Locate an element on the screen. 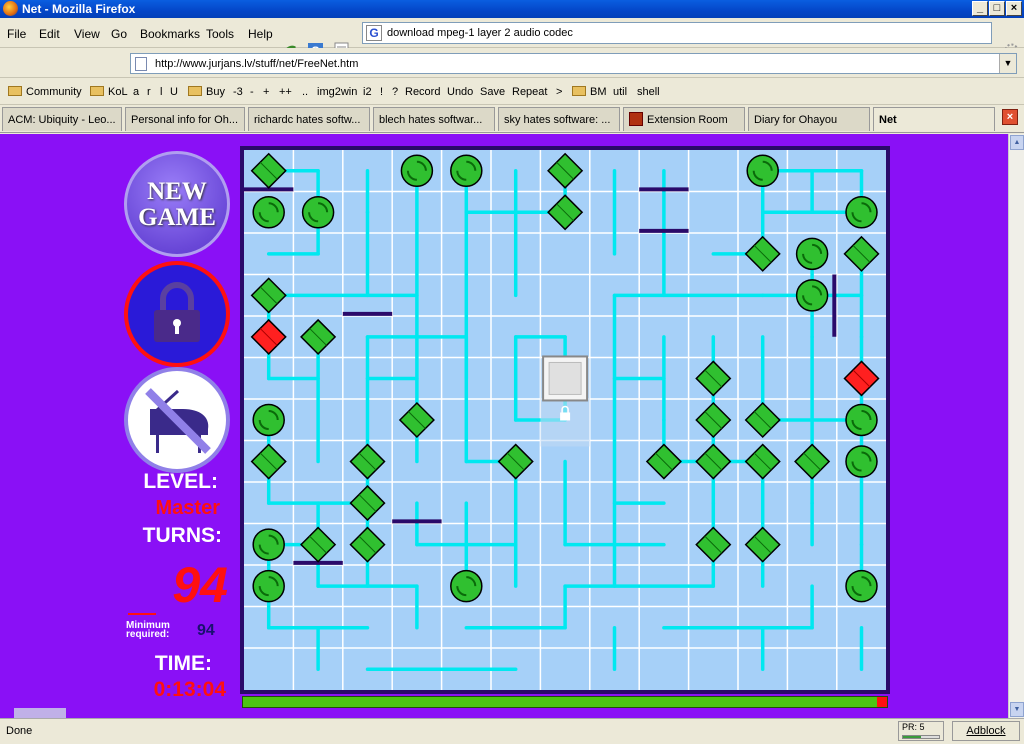 The height and width of the screenshot is (744, 1024). menu-bookmarks: Bookmarks is located at coordinates (170, 34).